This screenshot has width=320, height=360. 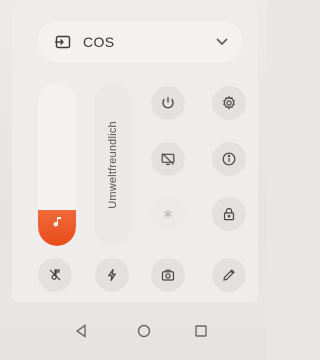 I want to click on home-button, so click(x=144, y=331).